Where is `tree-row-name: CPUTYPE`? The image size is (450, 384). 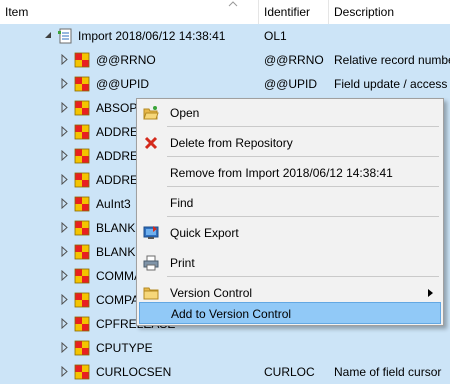 tree-row-name: CPUTYPE is located at coordinates (124, 348).